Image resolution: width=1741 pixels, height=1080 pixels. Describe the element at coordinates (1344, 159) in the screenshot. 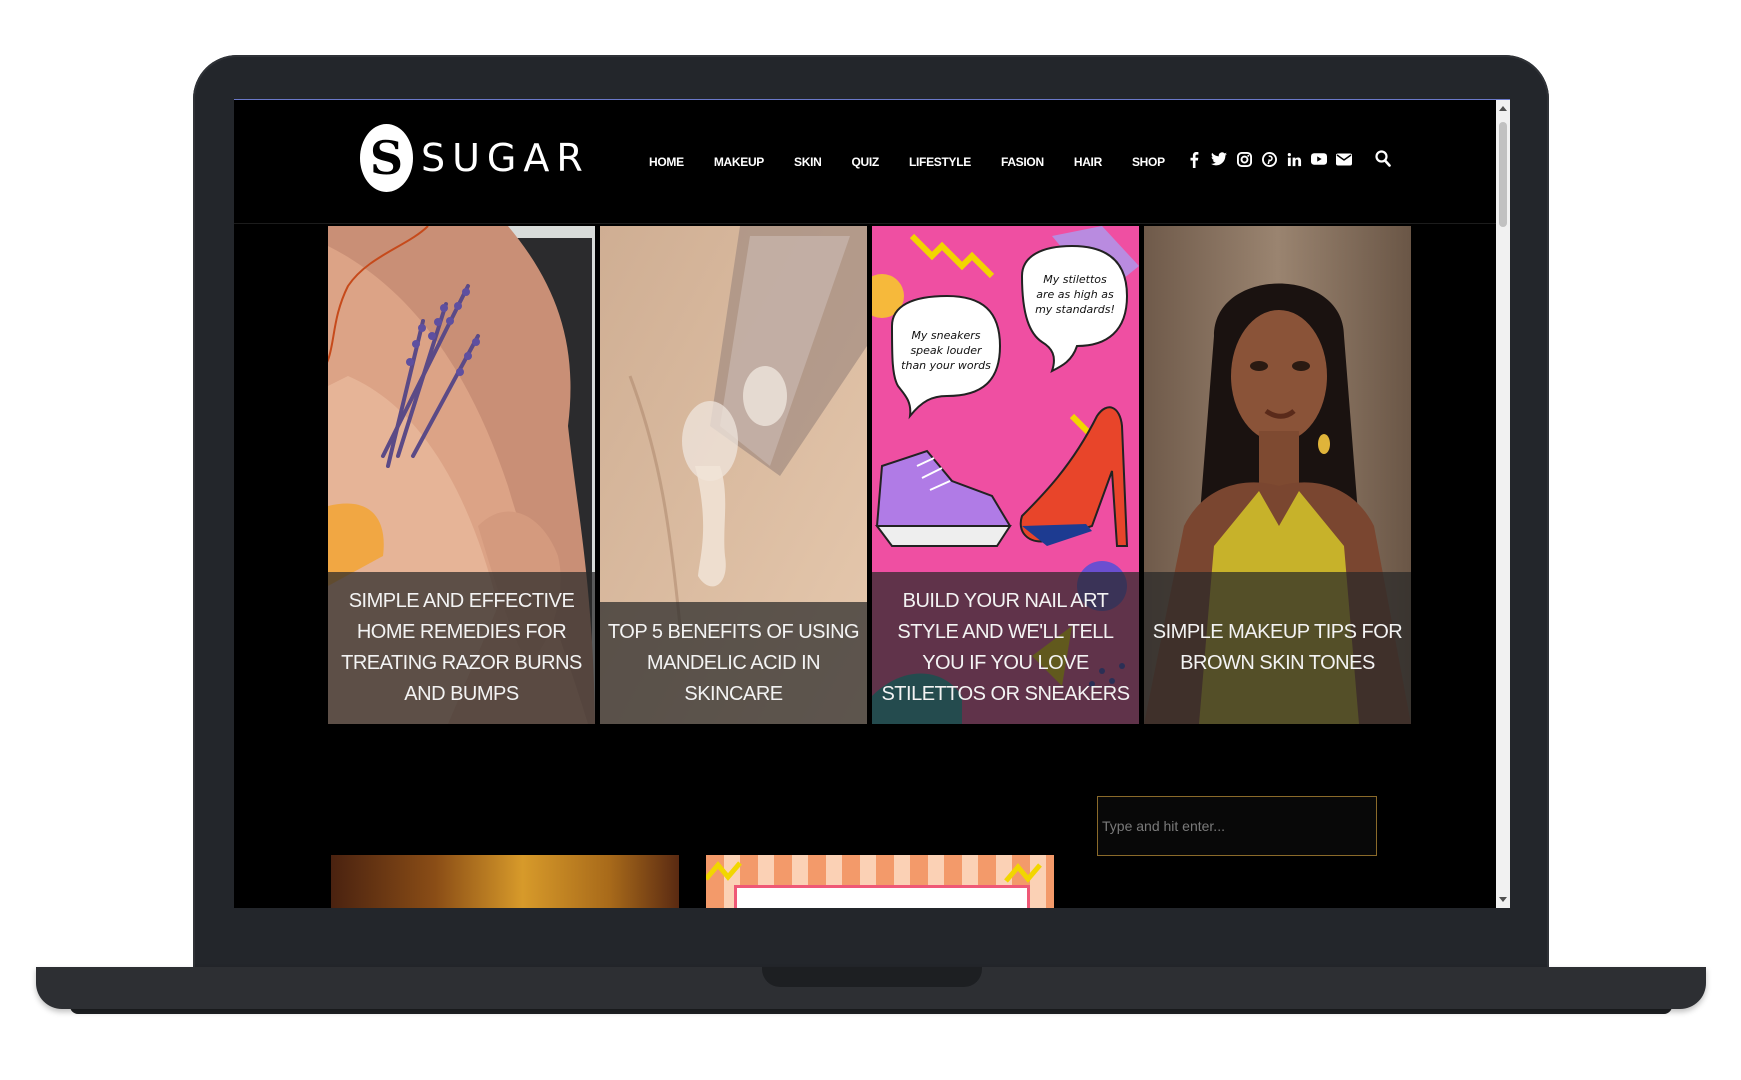

I see `email-icon` at that location.